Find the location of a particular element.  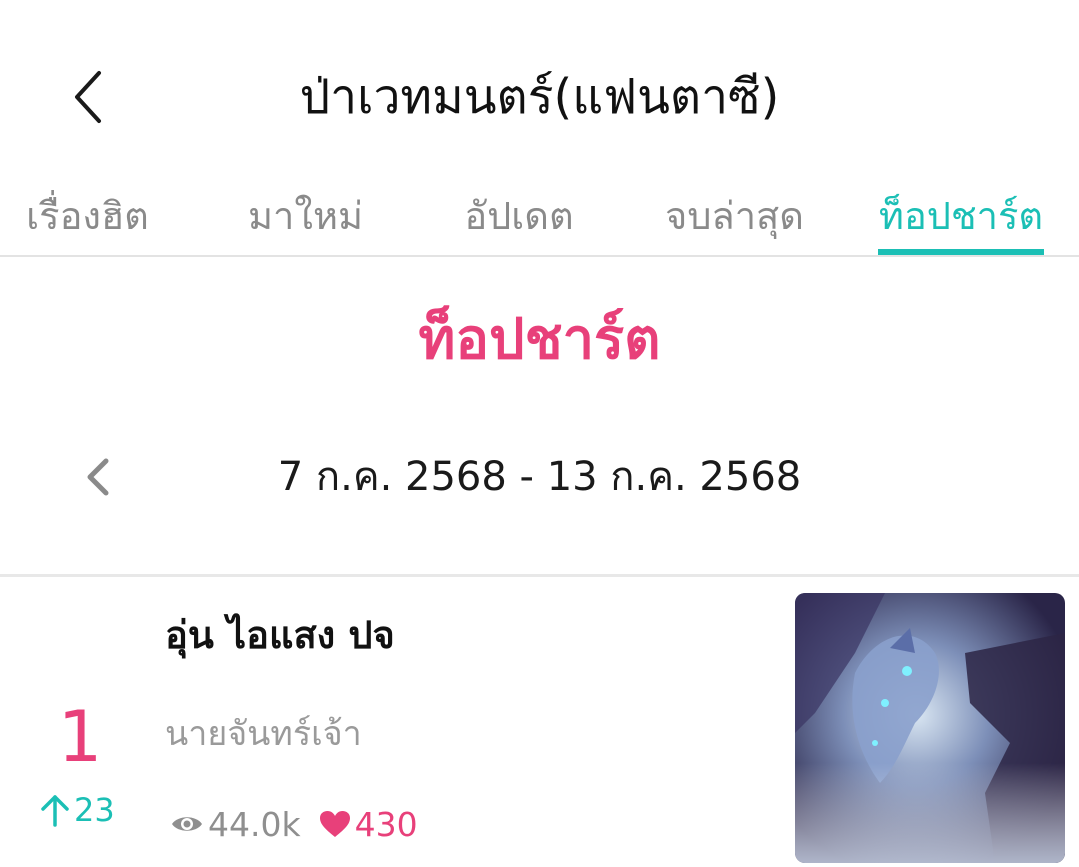

rank-change-value: 23 is located at coordinates (94, 810).